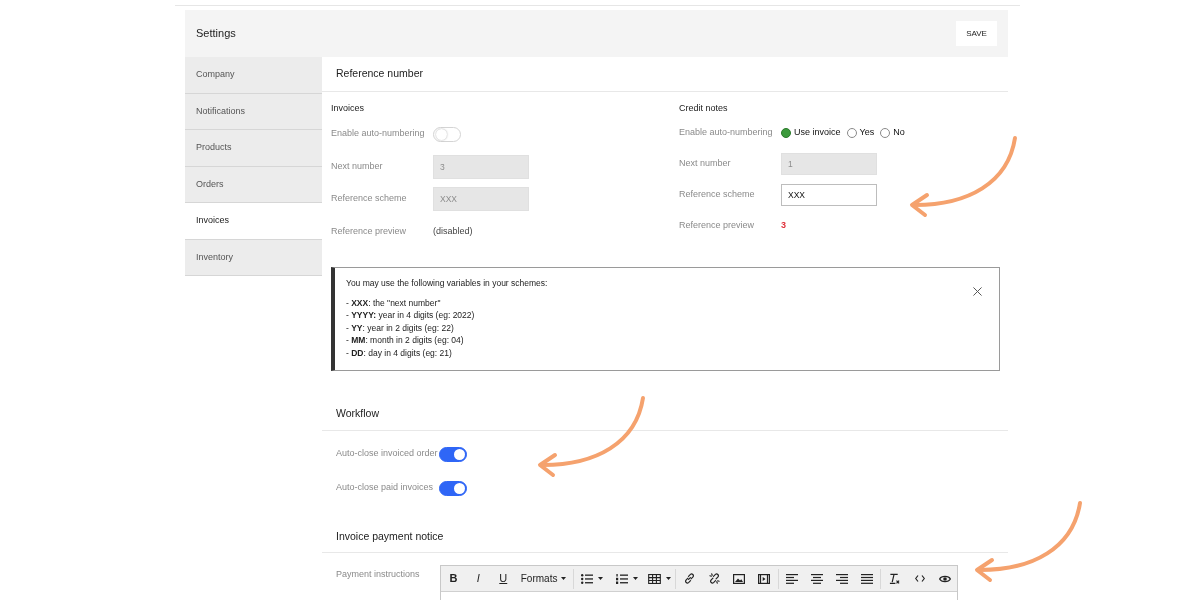 The height and width of the screenshot is (600, 1200). I want to click on numbered-list-icon, so click(621, 578).